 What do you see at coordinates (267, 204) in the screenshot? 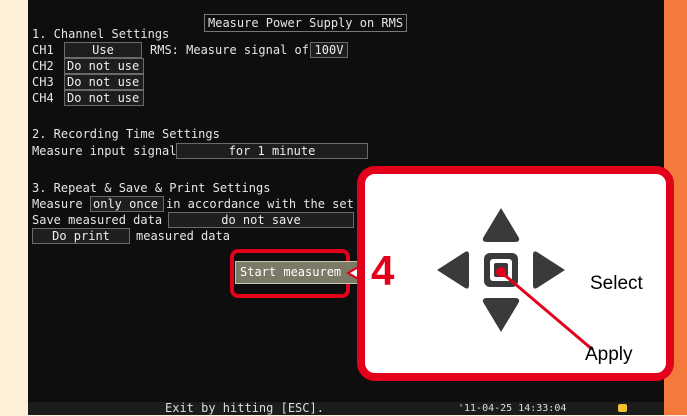
I see `measure-suffix-text: in accordance with the set v` at bounding box center [267, 204].